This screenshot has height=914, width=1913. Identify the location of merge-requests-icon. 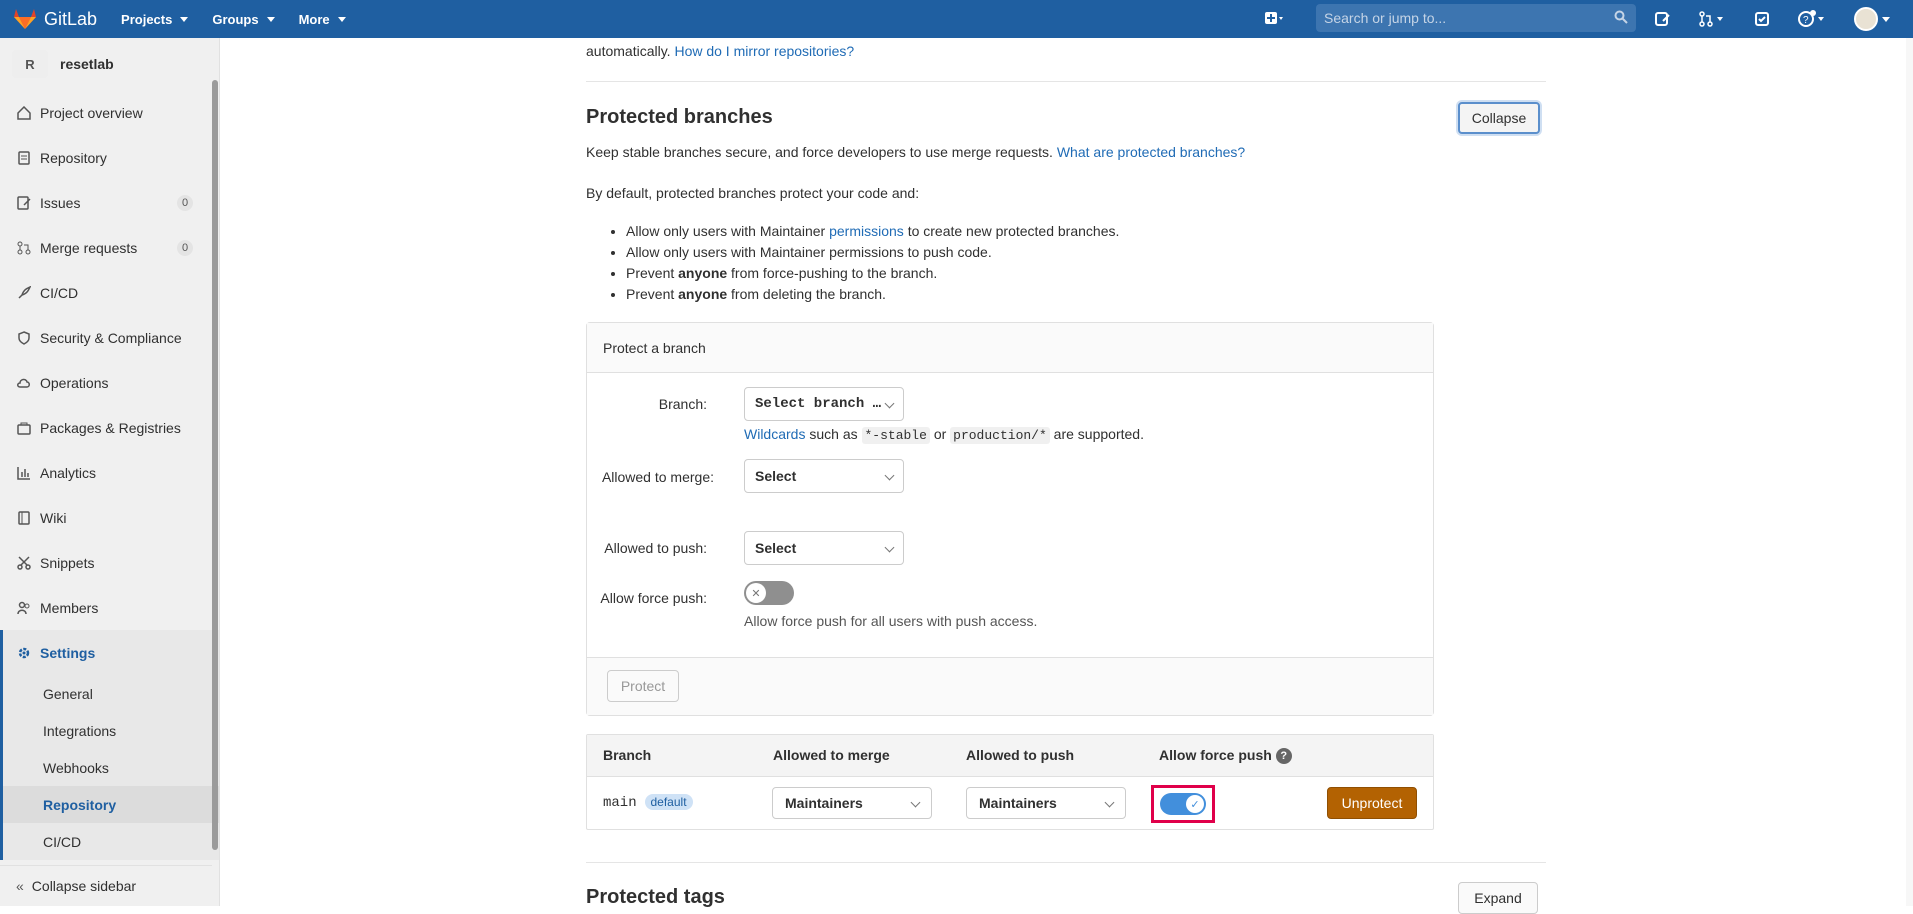
(1712, 19).